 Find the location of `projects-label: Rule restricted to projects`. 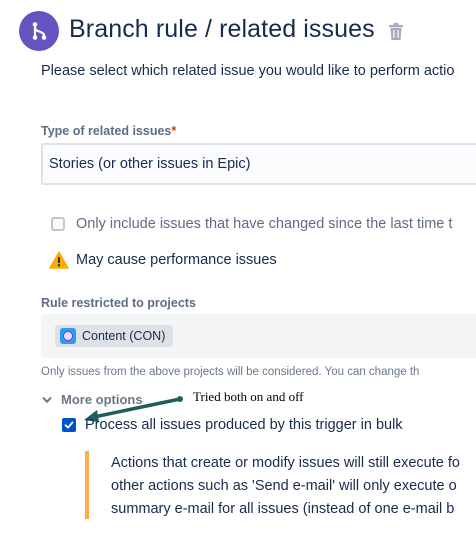

projects-label: Rule restricted to projects is located at coordinates (118, 303).